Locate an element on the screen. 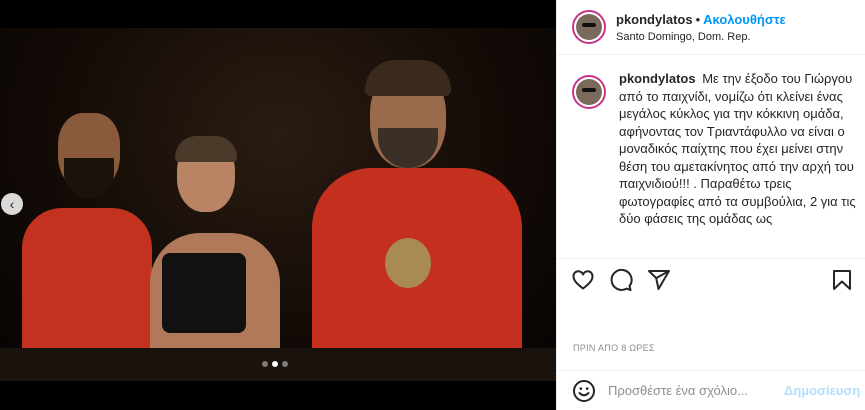 Image resolution: width=865 pixels, height=410 pixels. comment-bar: Δημοσίευση is located at coordinates (711, 390).